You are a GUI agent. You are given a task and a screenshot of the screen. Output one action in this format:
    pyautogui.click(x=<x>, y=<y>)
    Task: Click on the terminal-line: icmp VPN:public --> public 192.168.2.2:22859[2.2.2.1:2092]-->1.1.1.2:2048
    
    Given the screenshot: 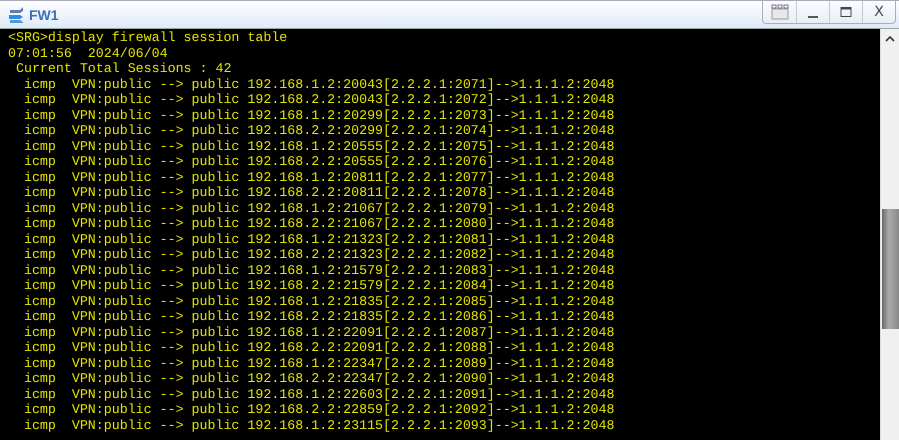 What is the action you would take?
    pyautogui.click(x=318, y=410)
    